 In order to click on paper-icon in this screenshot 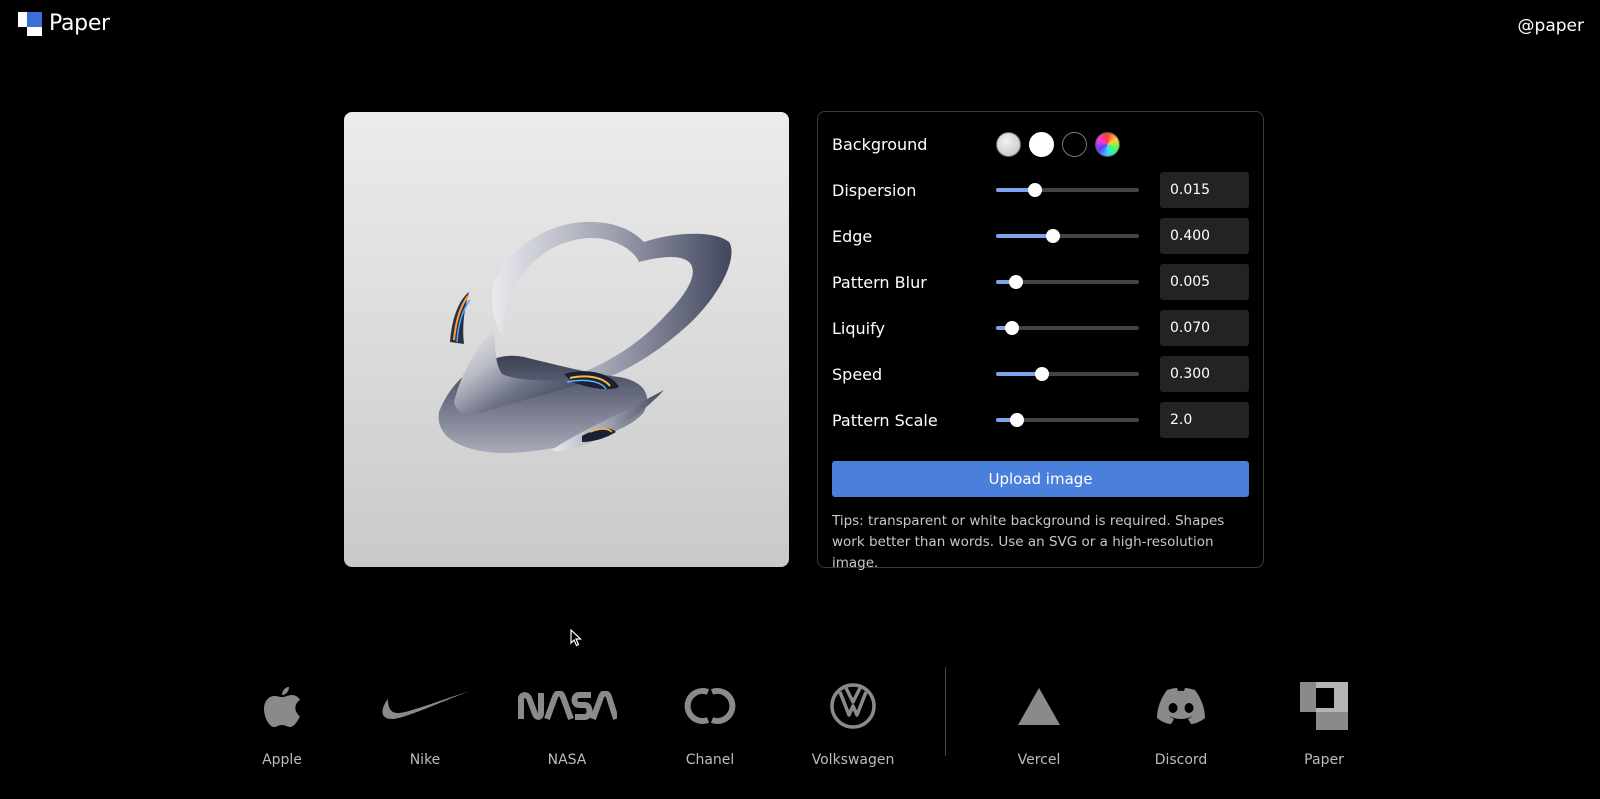, I will do `click(1324, 706)`.